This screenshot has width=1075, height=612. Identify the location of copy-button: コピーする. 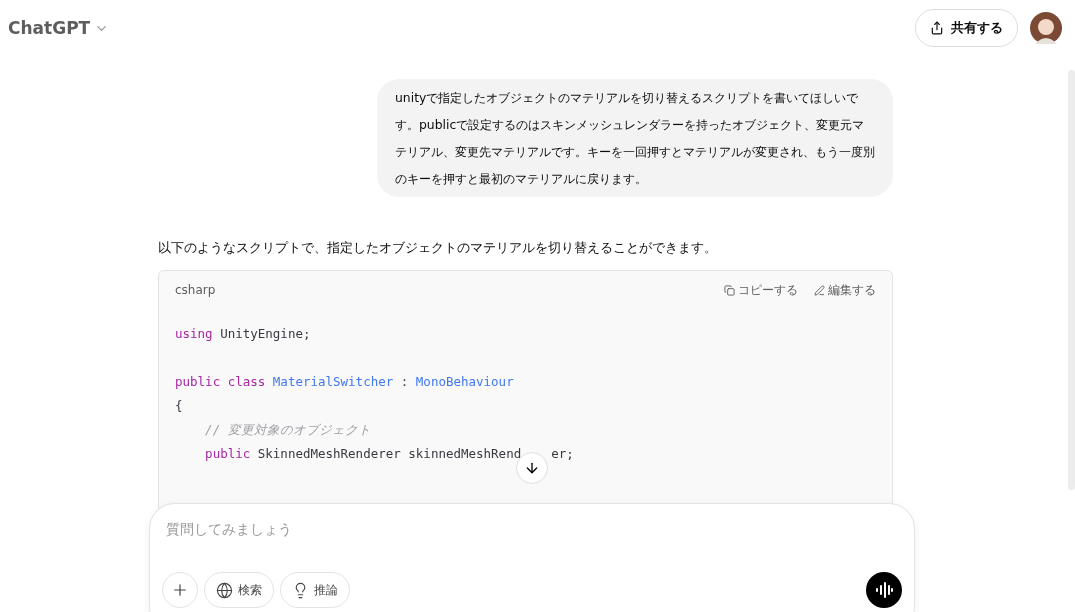
(761, 290).